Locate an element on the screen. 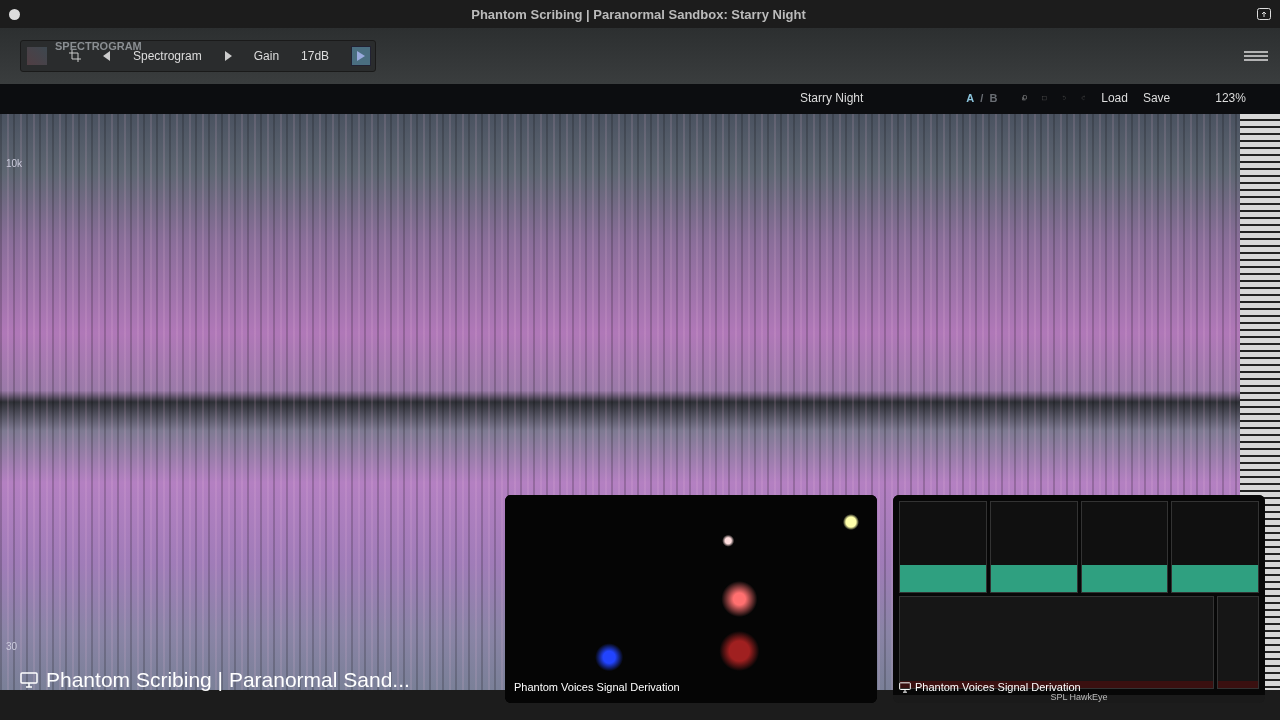 Image resolution: width=1280 pixels, height=720 pixels. crop-icon is located at coordinates (75, 56).